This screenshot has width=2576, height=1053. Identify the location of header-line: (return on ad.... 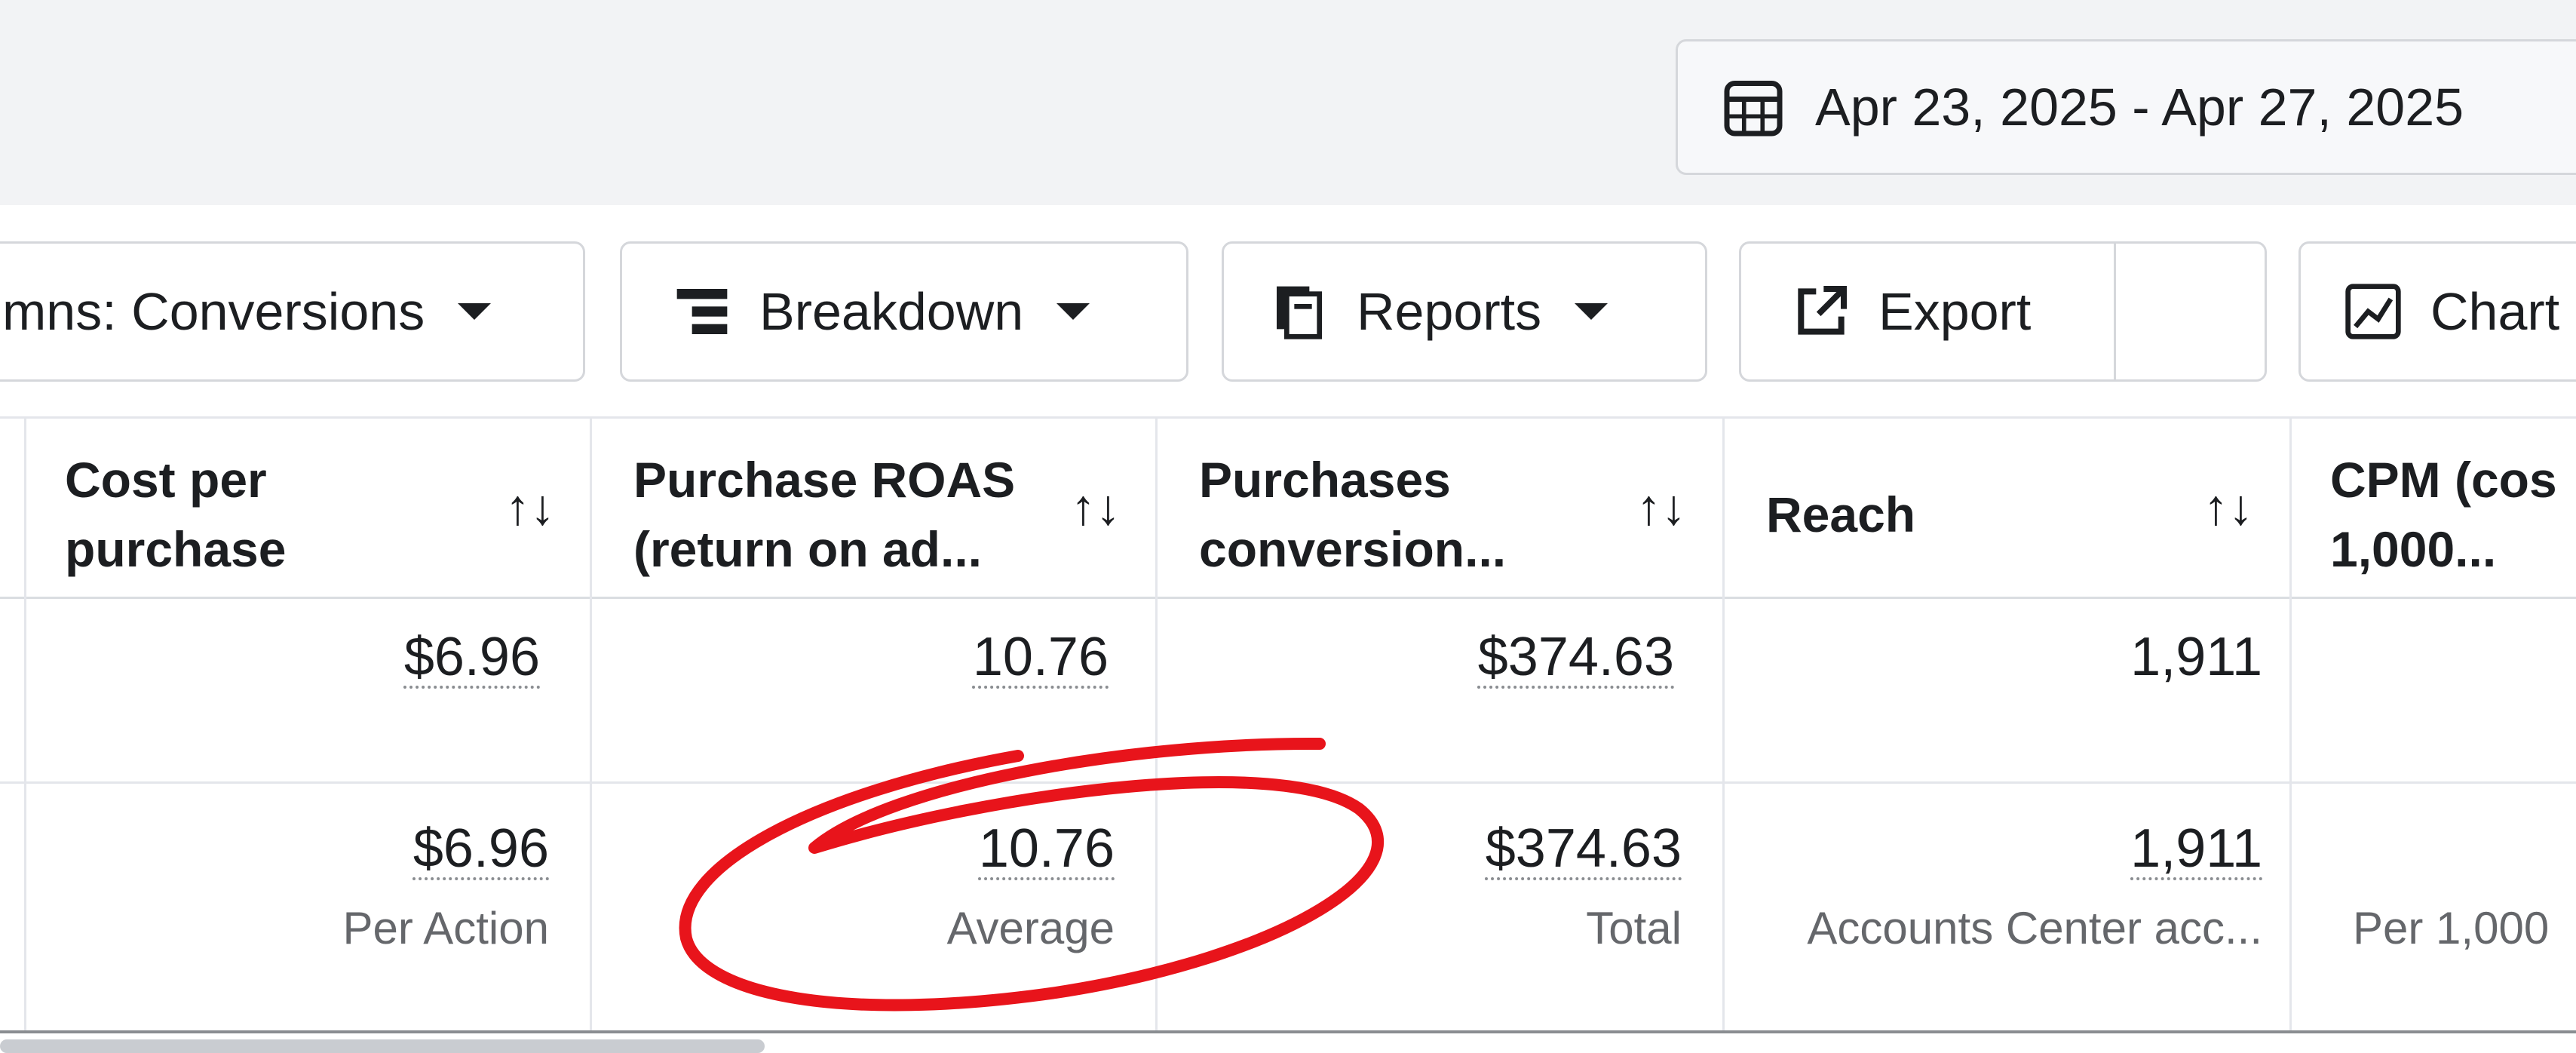
(807, 549).